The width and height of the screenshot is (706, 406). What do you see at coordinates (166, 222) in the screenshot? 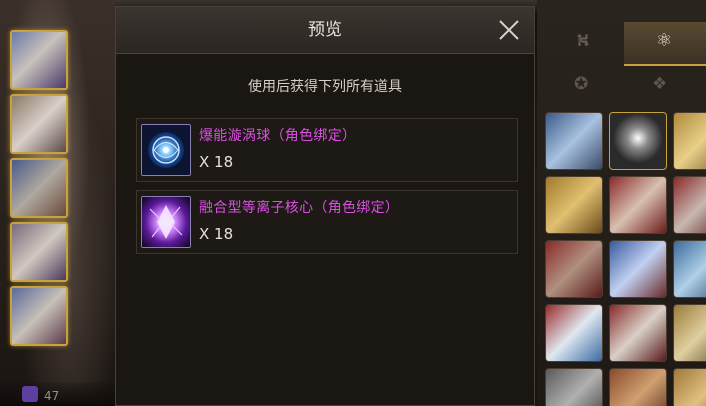
I see `fusion-plasma-core-icon` at bounding box center [166, 222].